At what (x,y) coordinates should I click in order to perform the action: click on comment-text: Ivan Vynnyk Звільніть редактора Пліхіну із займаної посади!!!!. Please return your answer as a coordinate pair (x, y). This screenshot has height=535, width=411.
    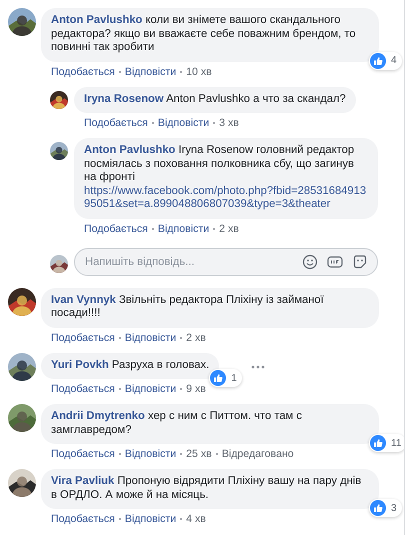
    Looking at the image, I should click on (188, 307).